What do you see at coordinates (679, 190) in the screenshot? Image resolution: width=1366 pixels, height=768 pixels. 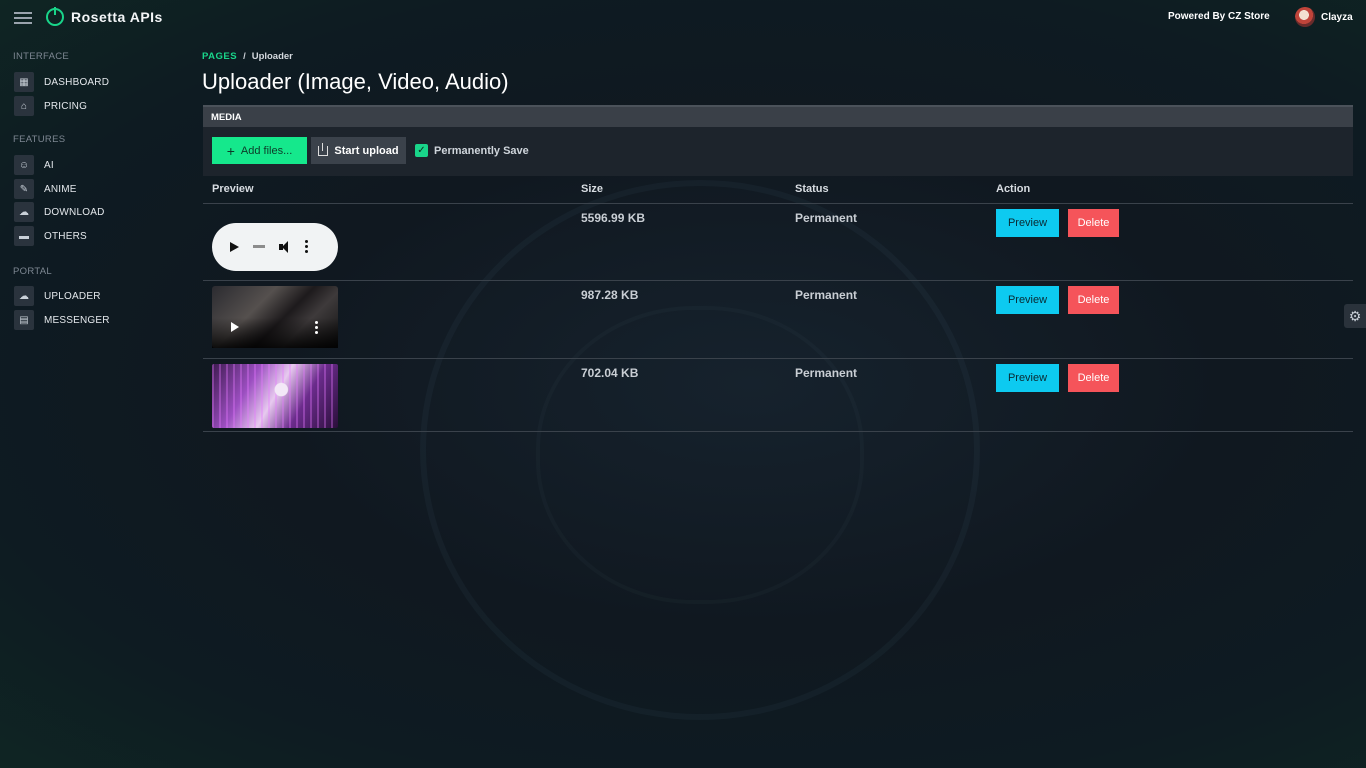 I see `column-header-size: Size` at bounding box center [679, 190].